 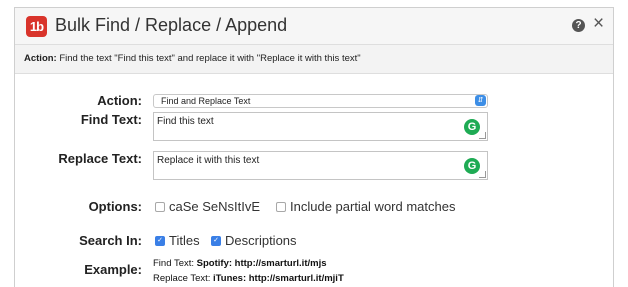 I want to click on title-bar: 1b Bulk Find / Replace / Append ? ×, so click(x=314, y=26).